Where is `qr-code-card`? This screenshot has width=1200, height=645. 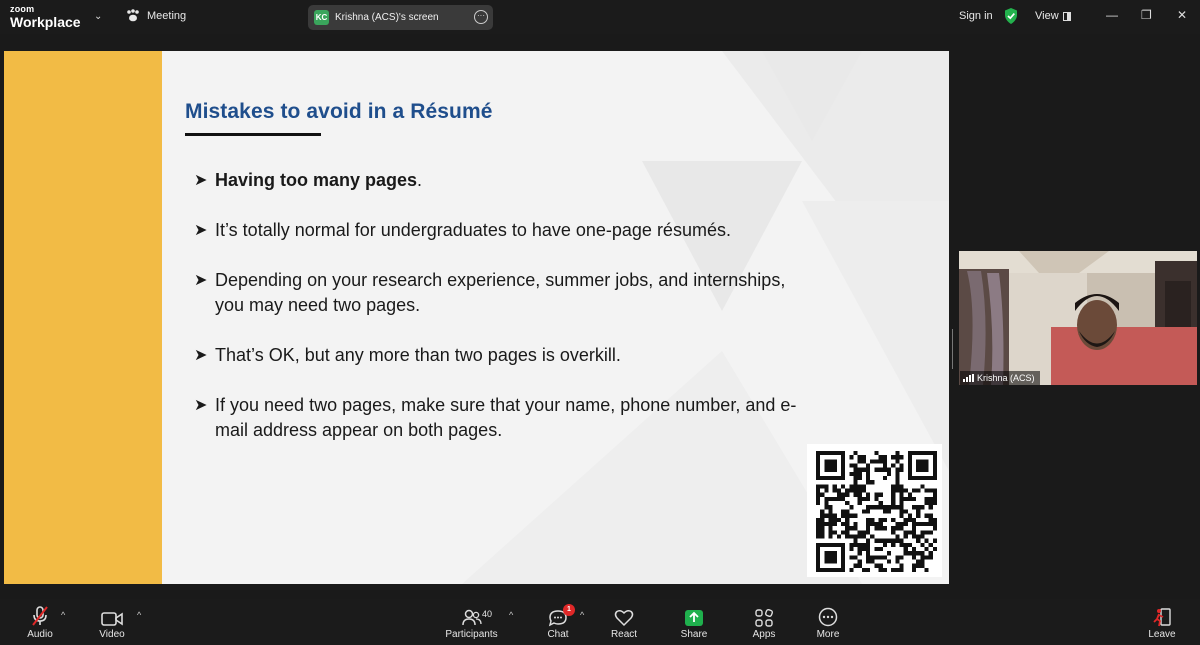 qr-code-card is located at coordinates (874, 510).